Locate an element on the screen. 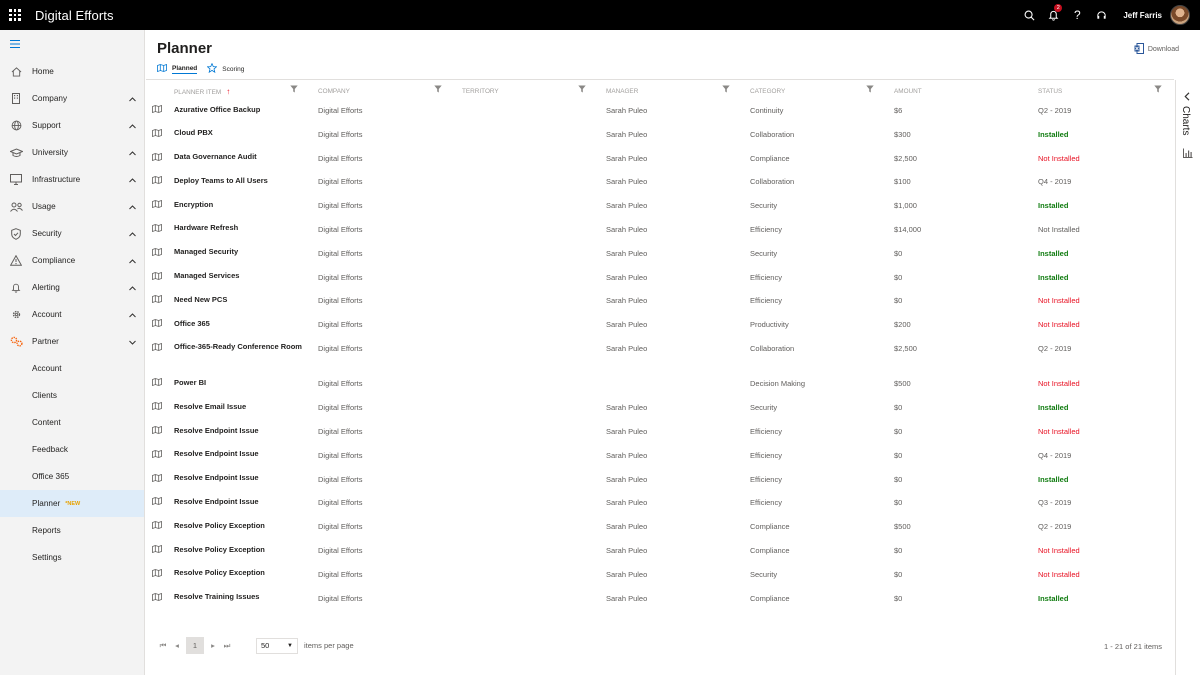 The image size is (1200, 675). sidebar-subitem-reports: Reports is located at coordinates (72, 530).